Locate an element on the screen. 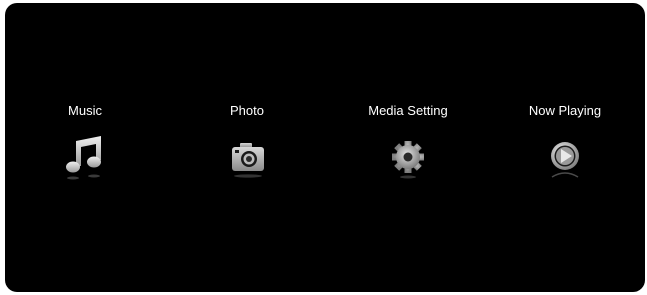 This screenshot has height=295, width=647. menu-item-media-setting: Media Setting is located at coordinates (408, 143).